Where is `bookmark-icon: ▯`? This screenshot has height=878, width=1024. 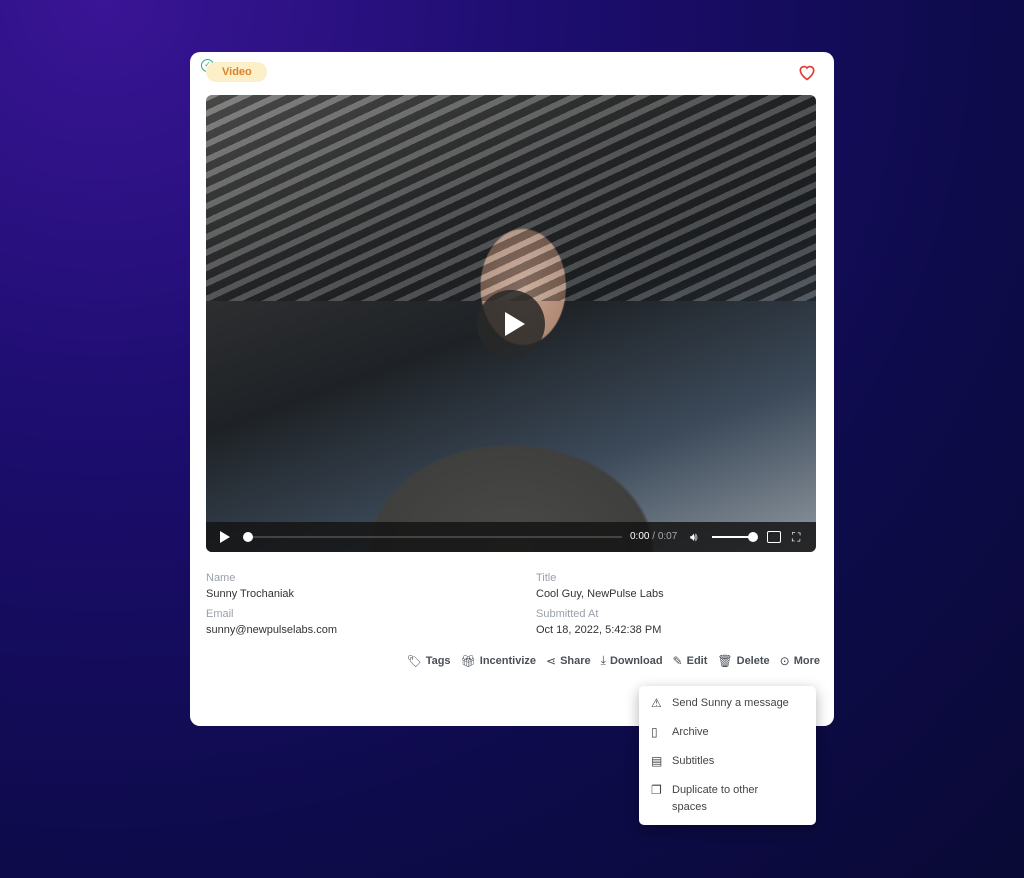 bookmark-icon: ▯ is located at coordinates (654, 732).